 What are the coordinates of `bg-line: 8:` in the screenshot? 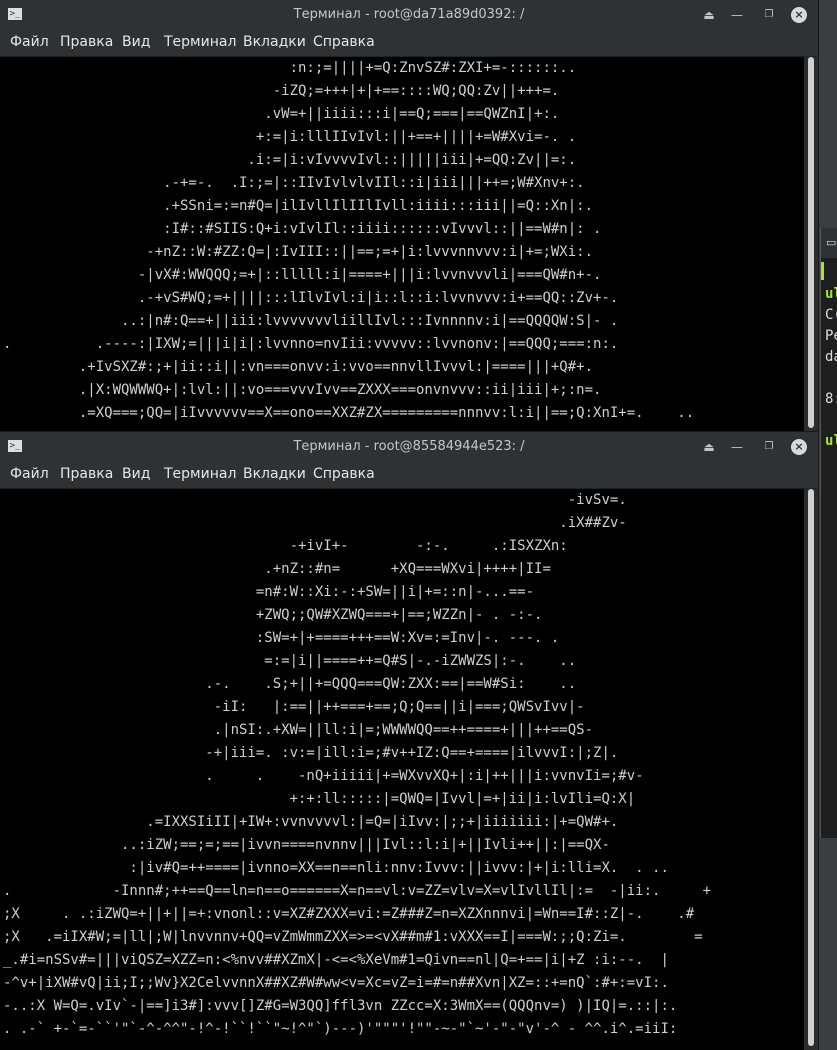 It's located at (831, 399).